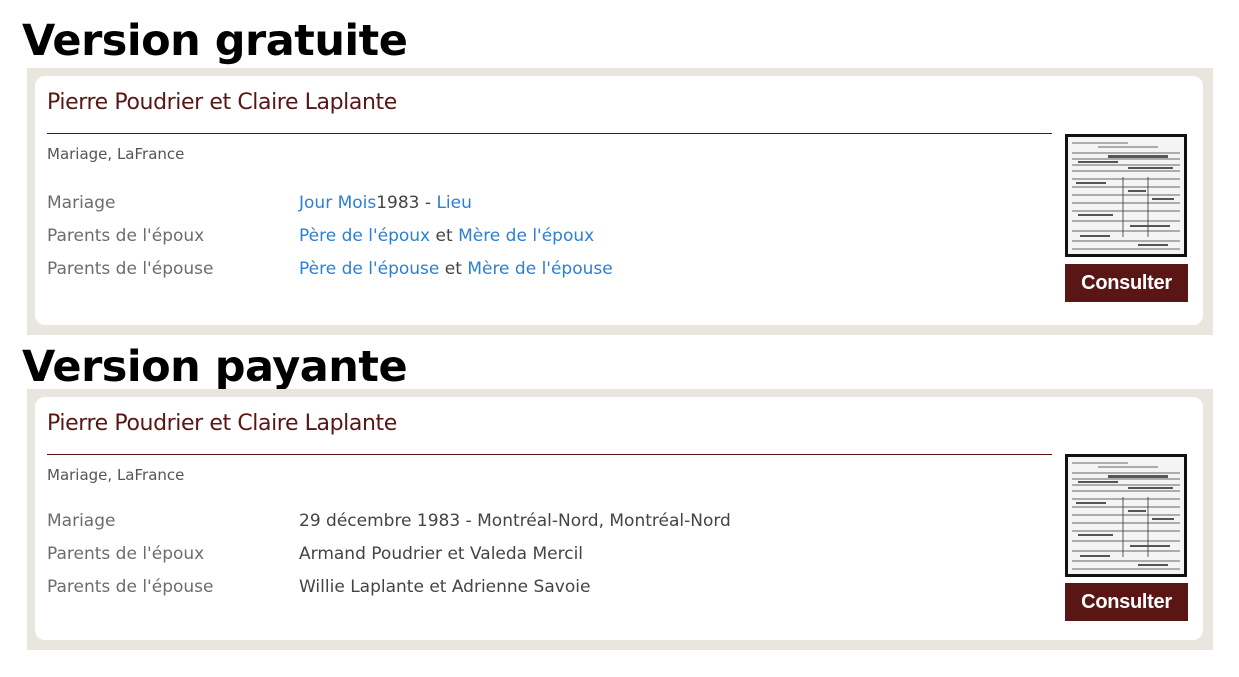  I want to click on bride-father-link: Père de l'épouse, so click(369, 269).